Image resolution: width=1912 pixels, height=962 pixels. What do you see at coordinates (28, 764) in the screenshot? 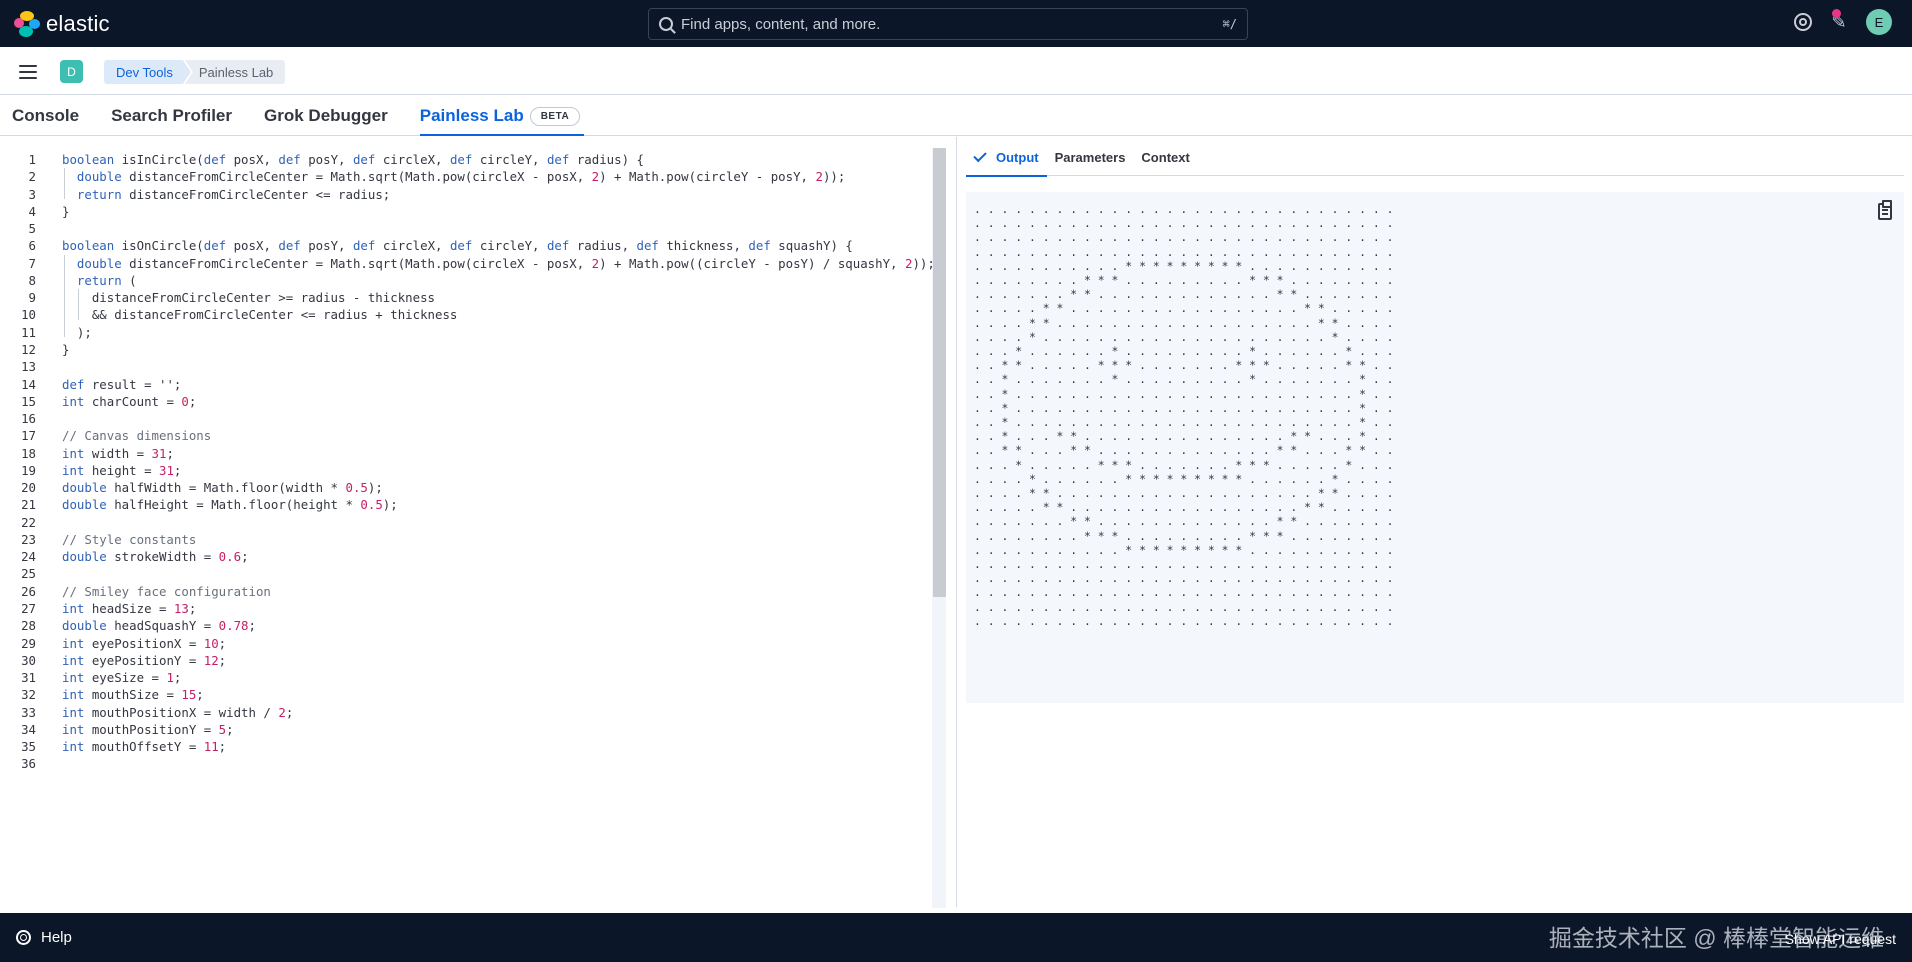
I see `line-number: 36` at bounding box center [28, 764].